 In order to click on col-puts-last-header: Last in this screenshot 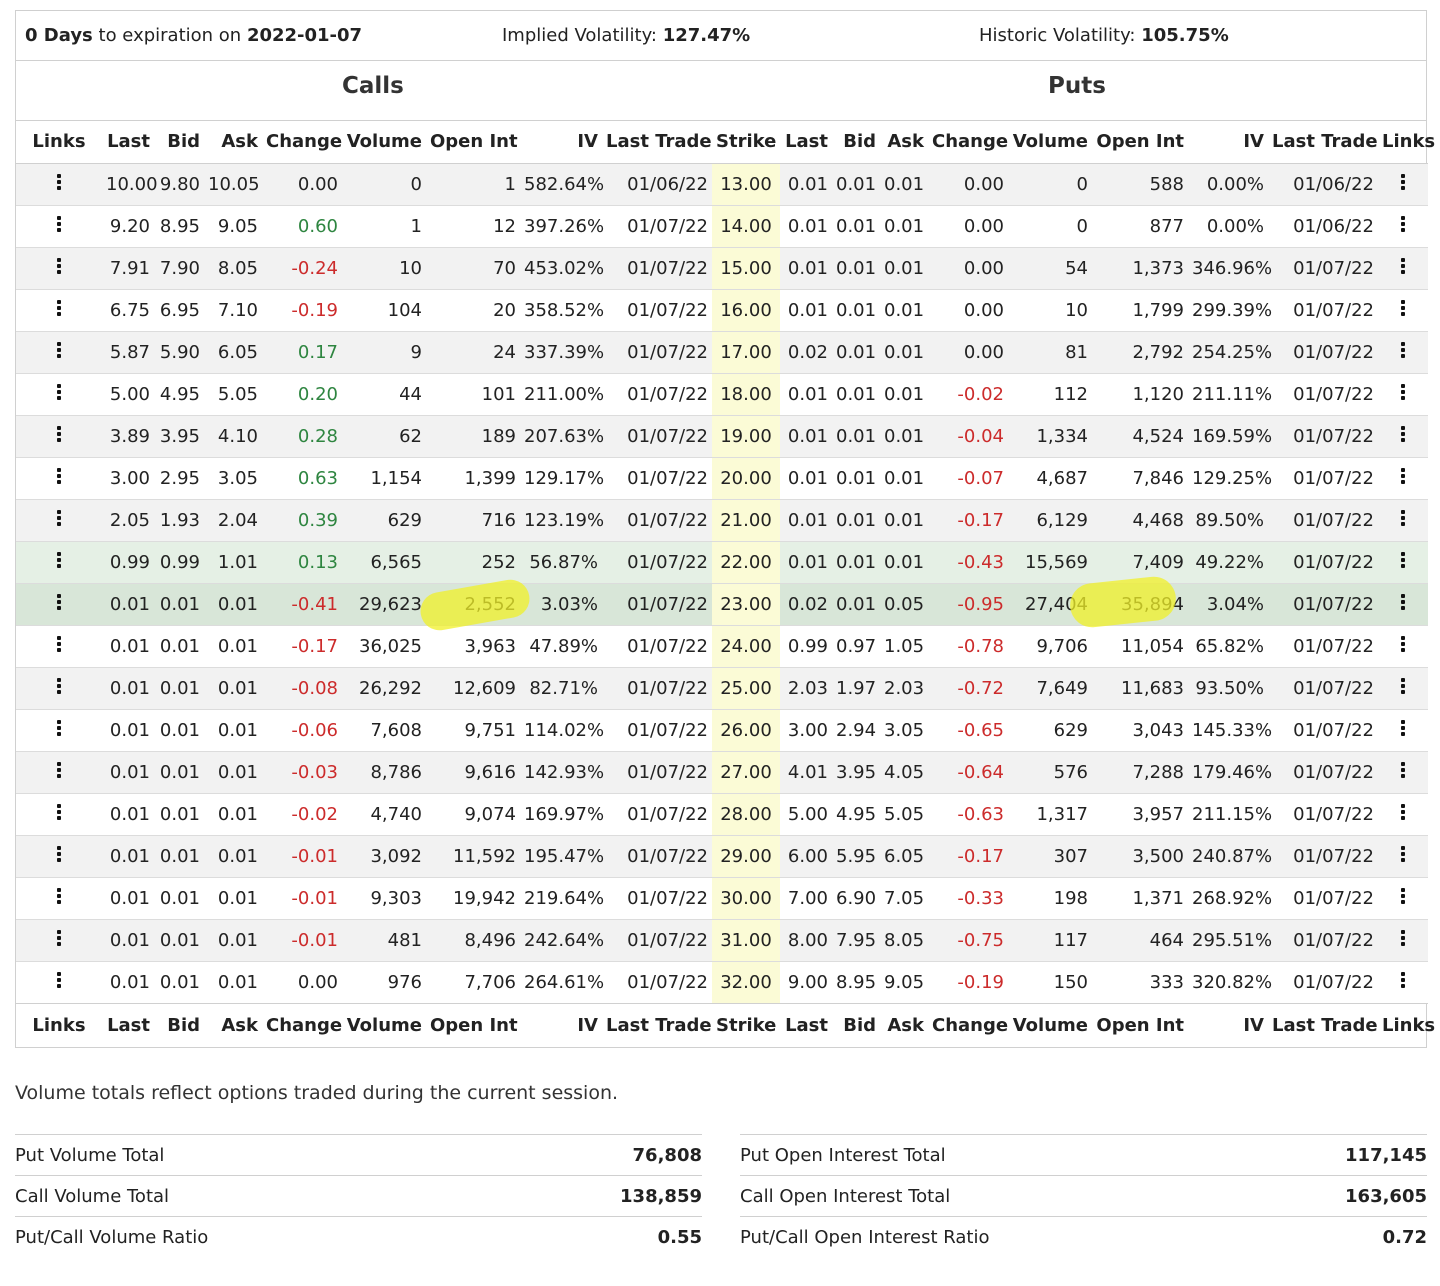, I will do `click(806, 142)`.